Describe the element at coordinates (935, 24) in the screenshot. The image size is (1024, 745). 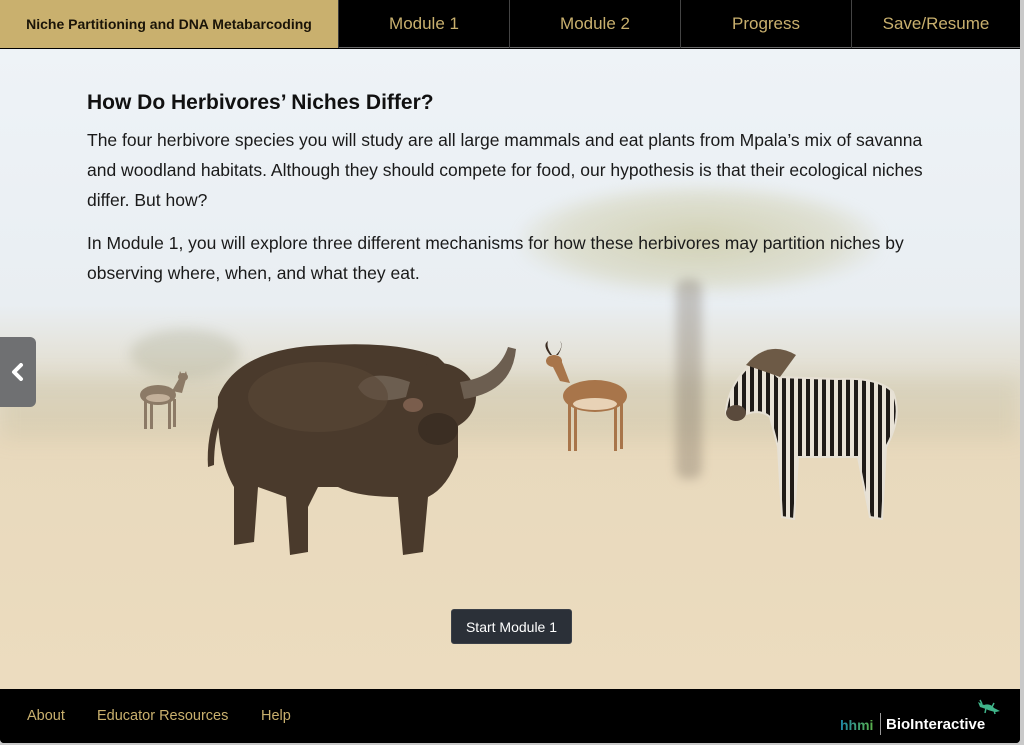
I see `tab-save-resume: Save/Resume` at that location.